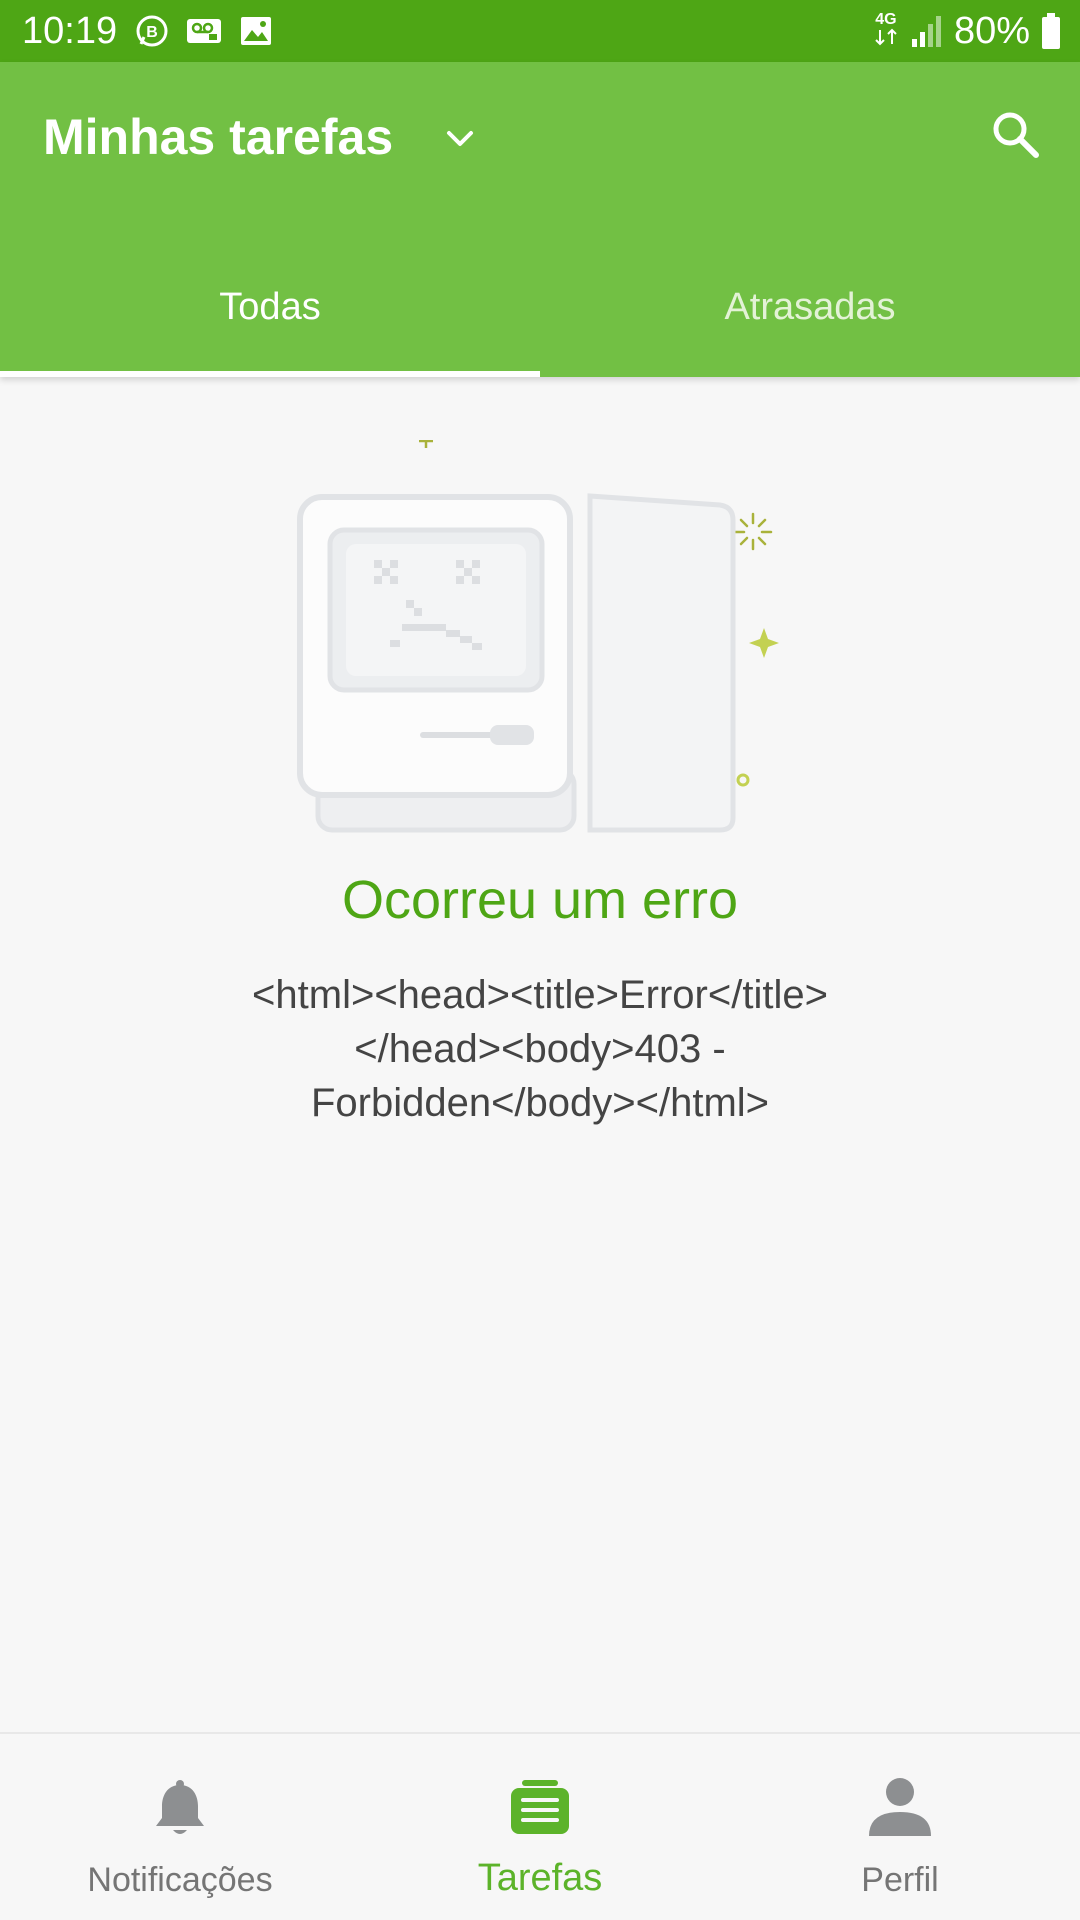  What do you see at coordinates (256, 31) in the screenshot?
I see `image-icon` at bounding box center [256, 31].